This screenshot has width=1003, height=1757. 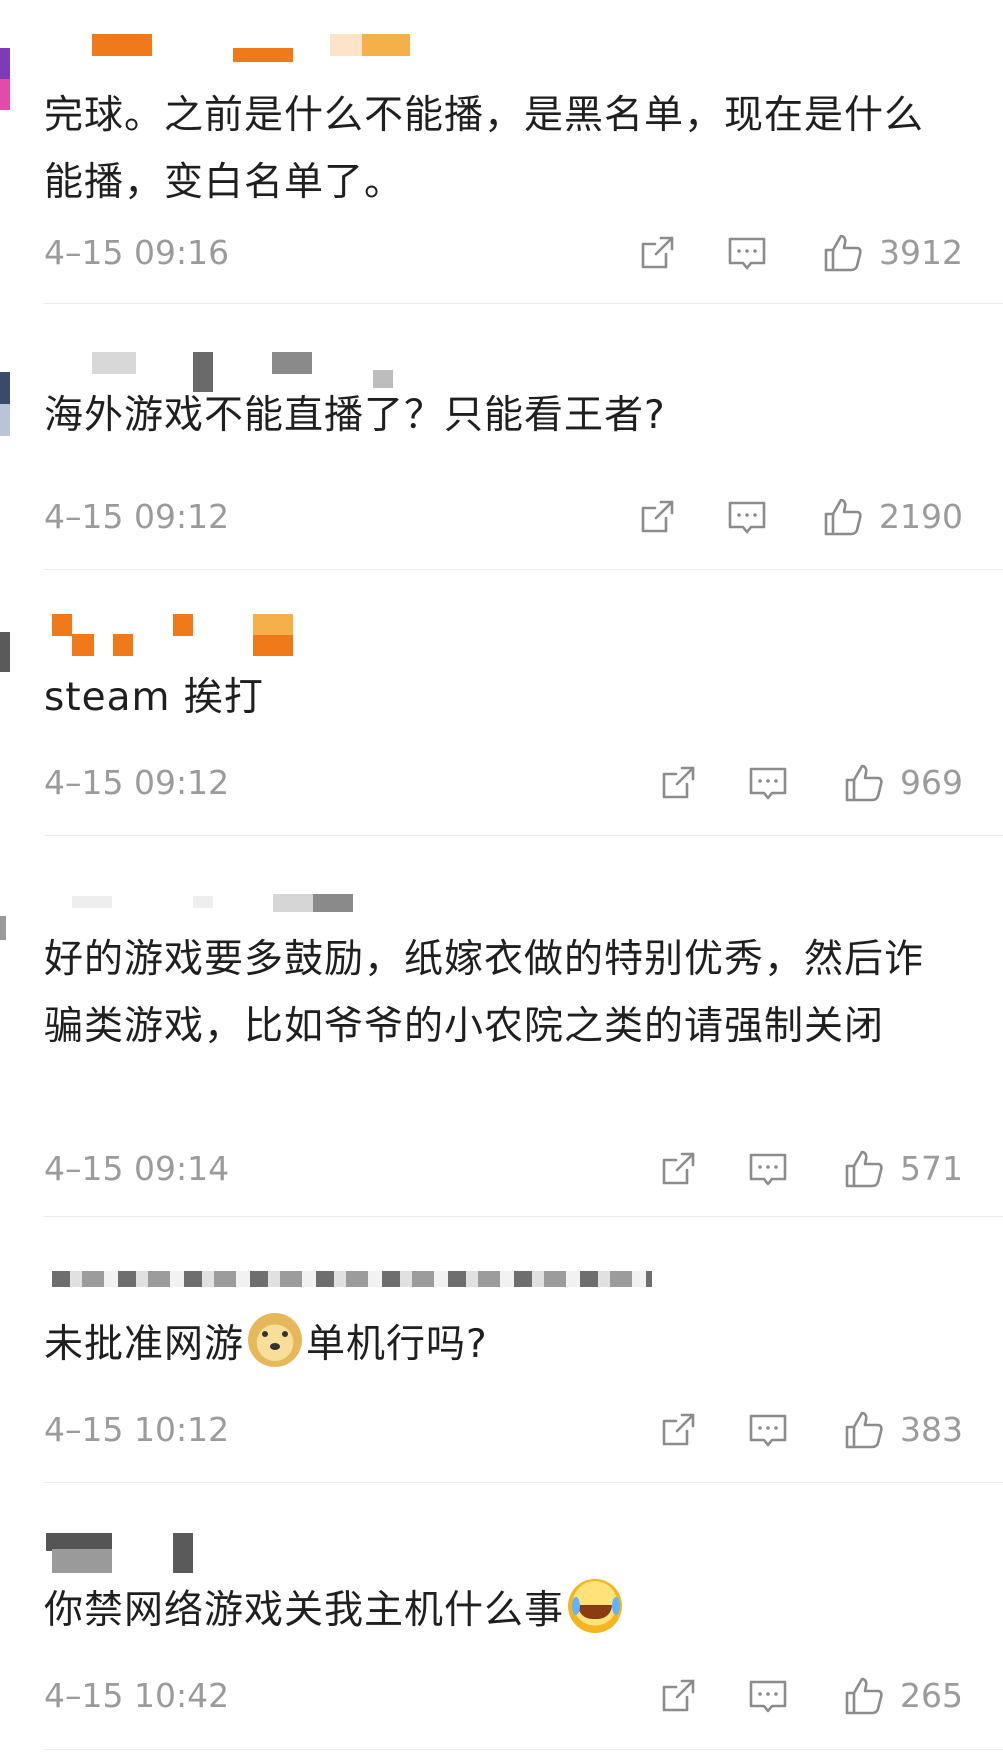 I want to click on comment-text-part: 你禁网络游戏关我主机什么事, so click(x=304, y=1610).